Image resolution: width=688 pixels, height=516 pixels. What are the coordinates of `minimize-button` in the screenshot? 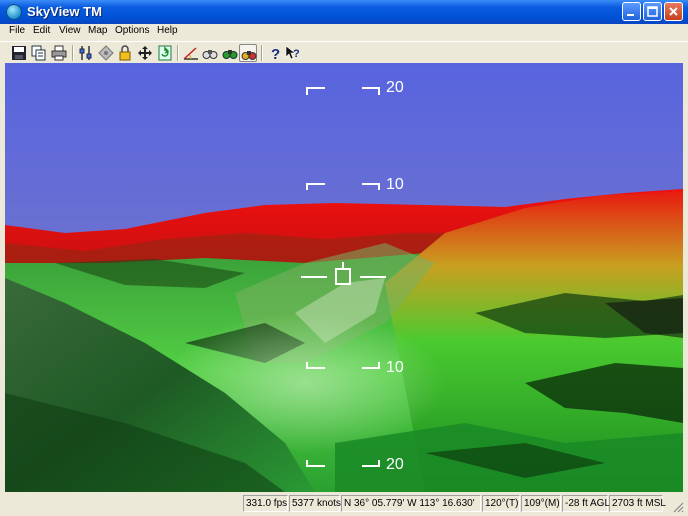 It's located at (631, 11).